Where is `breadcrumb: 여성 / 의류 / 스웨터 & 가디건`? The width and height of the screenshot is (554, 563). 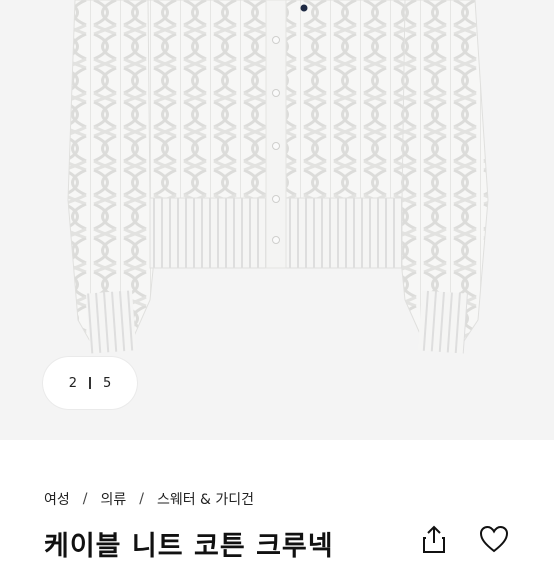
breadcrumb: 여성 / 의류 / 스웨터 & 가디건 is located at coordinates (149, 499).